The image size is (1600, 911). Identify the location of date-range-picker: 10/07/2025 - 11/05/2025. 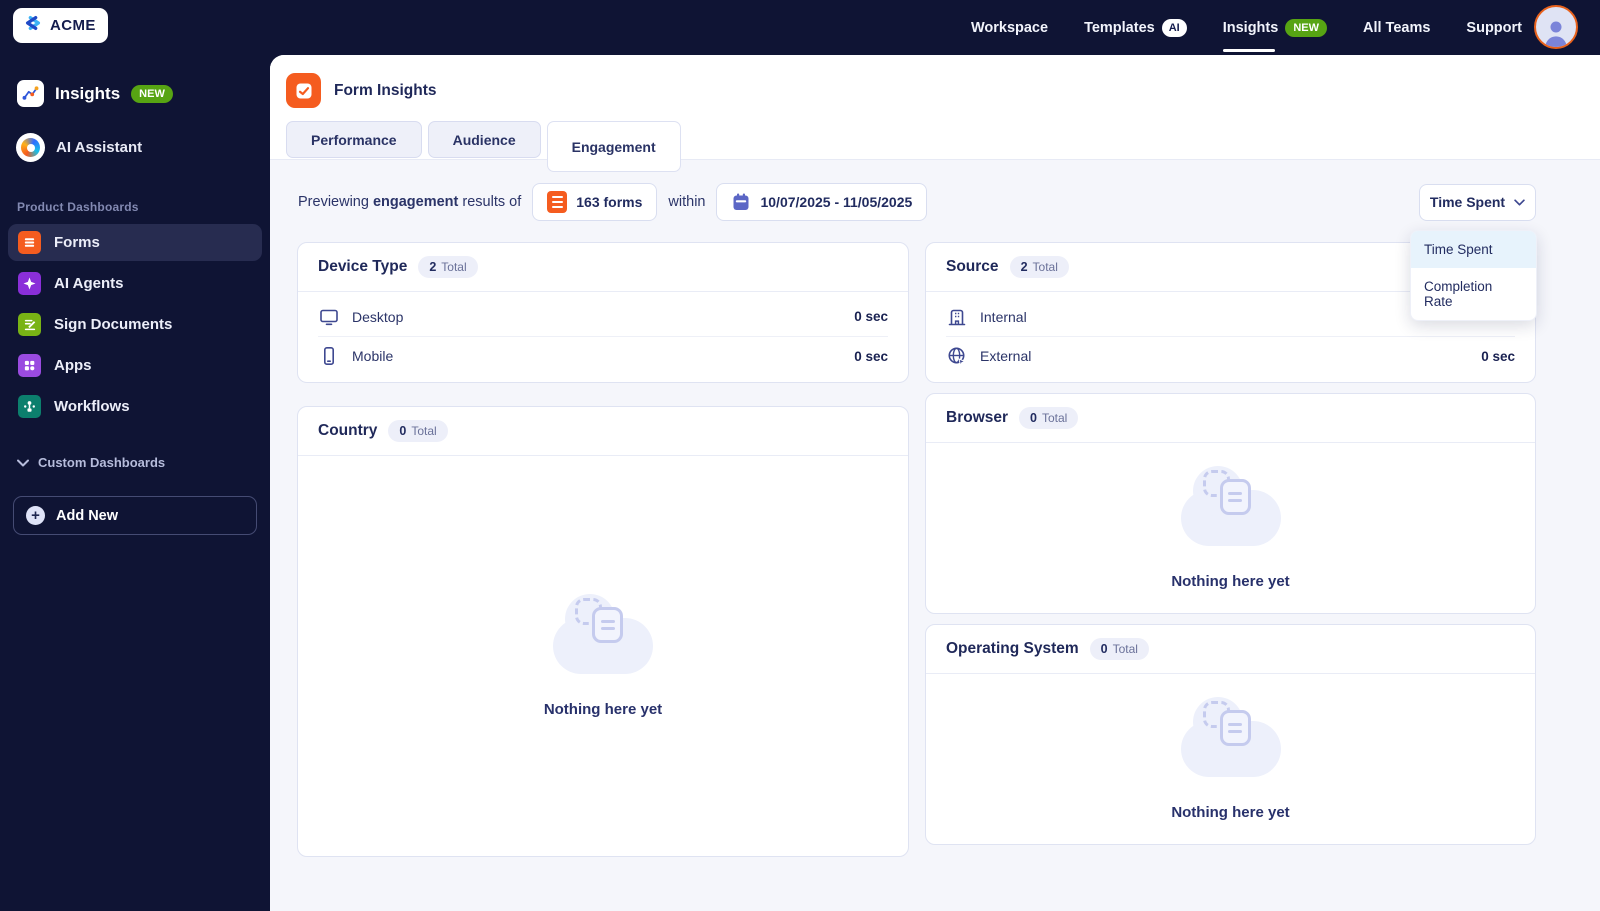
(822, 202).